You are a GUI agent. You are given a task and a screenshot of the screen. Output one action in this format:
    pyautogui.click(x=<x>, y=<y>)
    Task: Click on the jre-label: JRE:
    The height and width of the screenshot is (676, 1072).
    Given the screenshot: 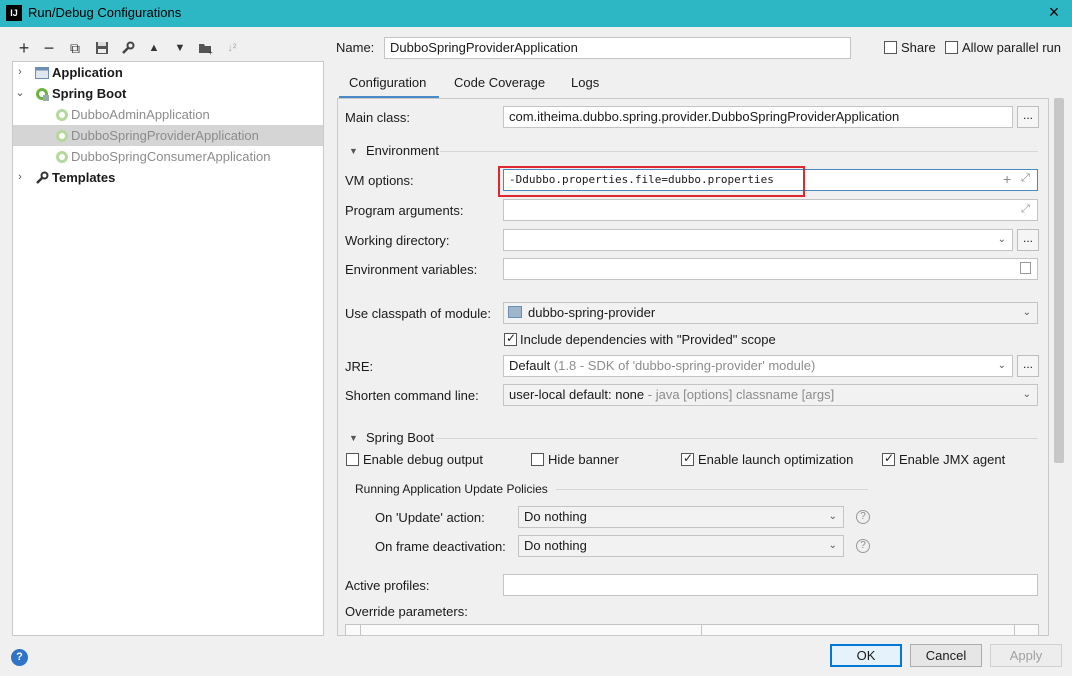 What is the action you would take?
    pyautogui.click(x=359, y=366)
    